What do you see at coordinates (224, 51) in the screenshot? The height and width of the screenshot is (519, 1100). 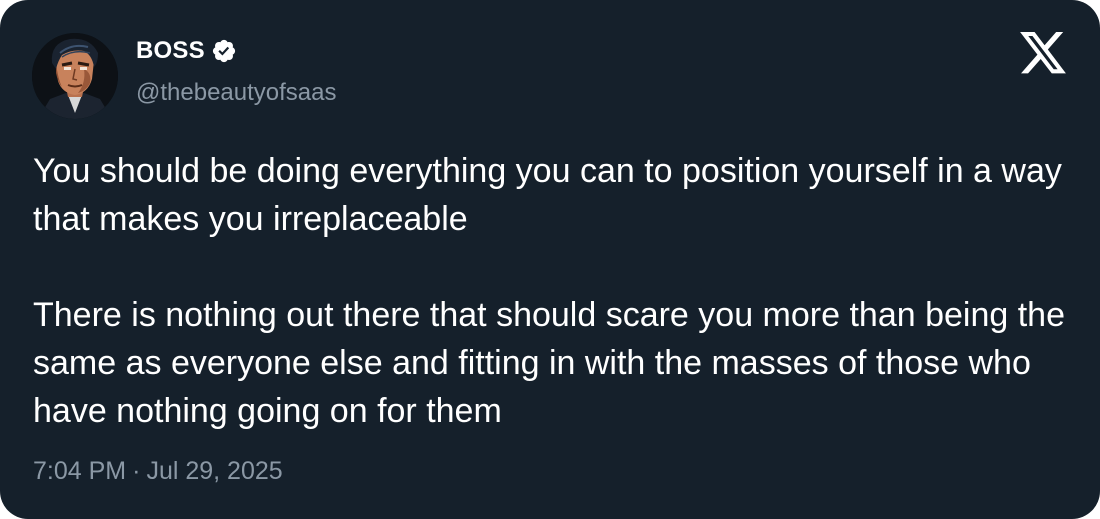 I see `verified-badge-icon` at bounding box center [224, 51].